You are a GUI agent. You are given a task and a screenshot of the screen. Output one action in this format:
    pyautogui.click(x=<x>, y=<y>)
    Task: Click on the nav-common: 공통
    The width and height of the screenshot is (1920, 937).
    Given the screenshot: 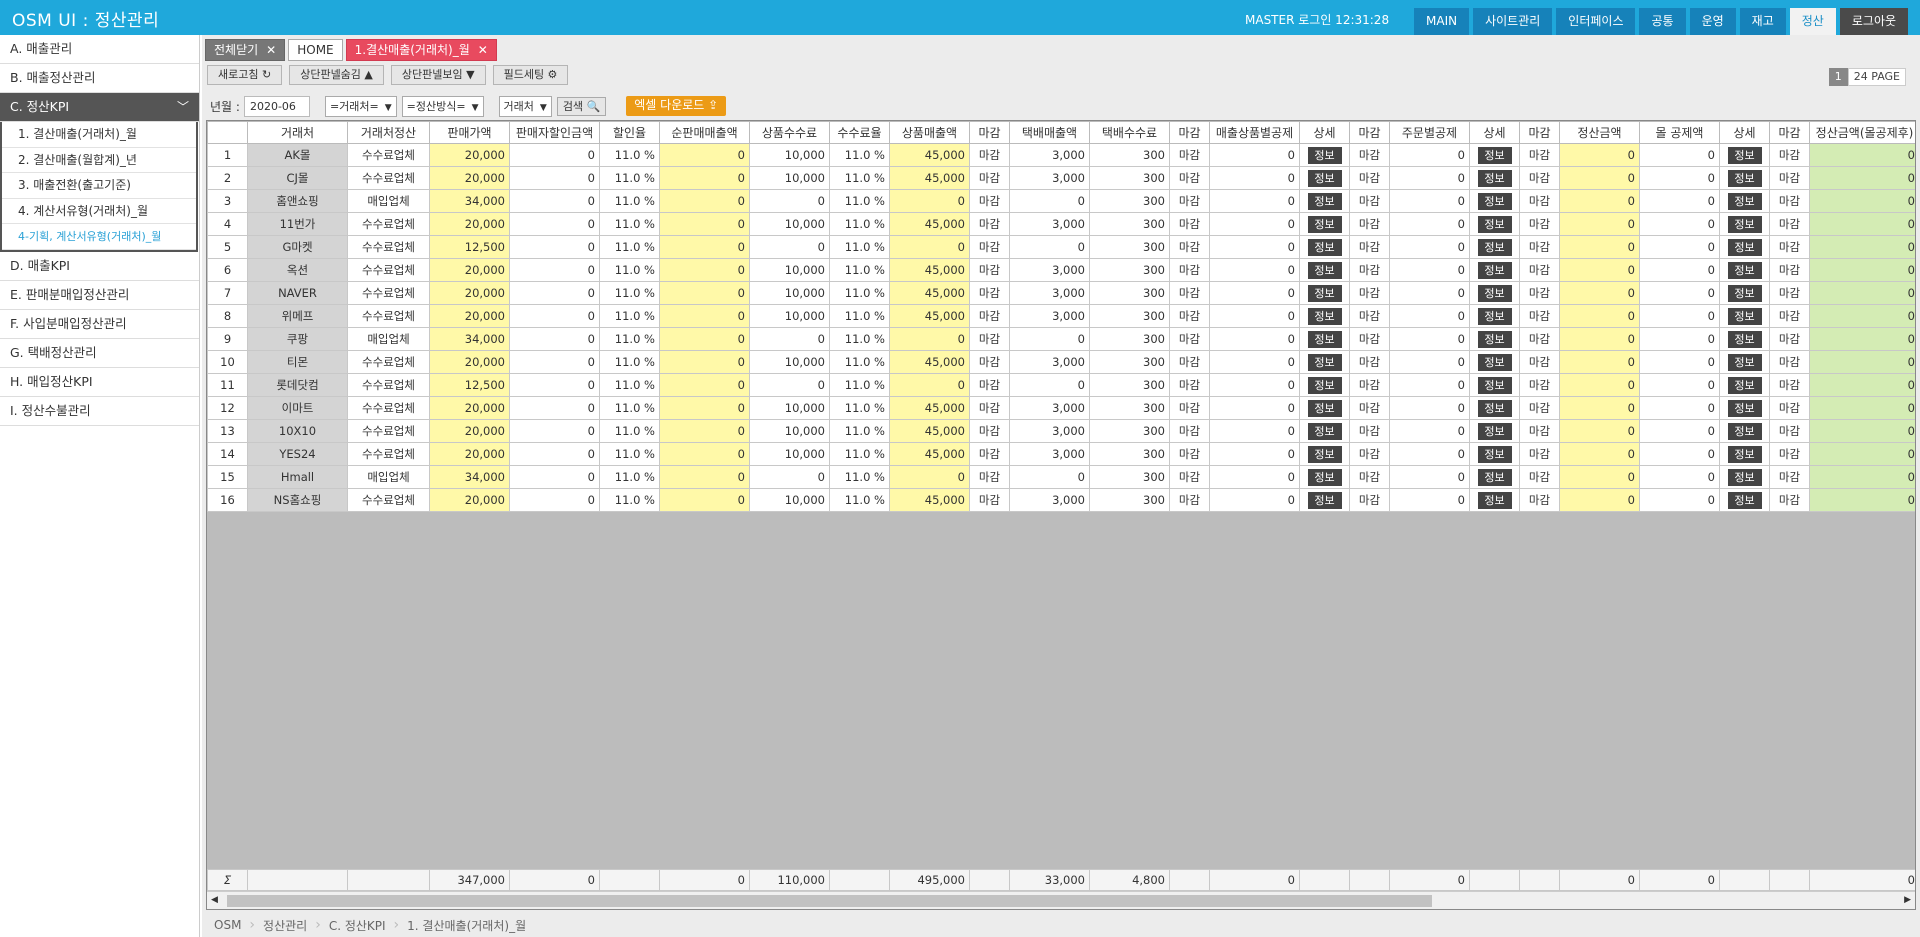 What is the action you would take?
    pyautogui.click(x=1662, y=21)
    